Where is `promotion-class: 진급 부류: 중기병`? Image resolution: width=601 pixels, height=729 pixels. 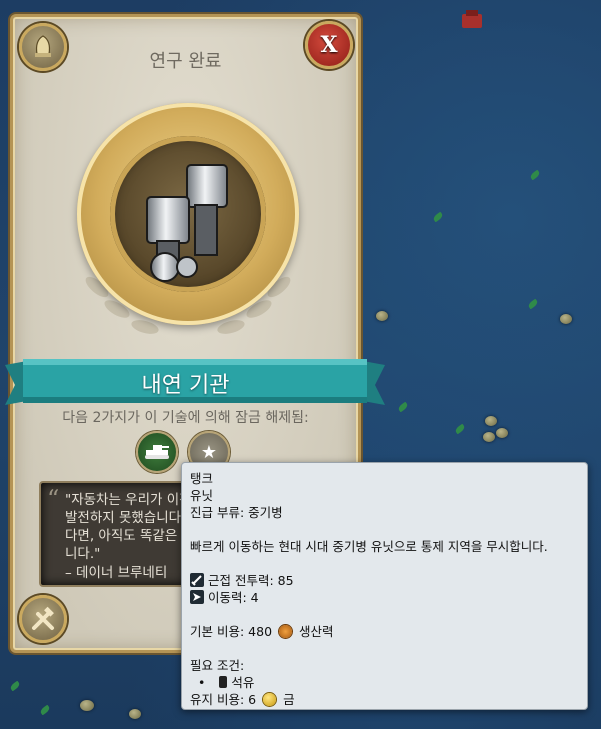
promotion-class: 진급 부류: 중기병 is located at coordinates (236, 512).